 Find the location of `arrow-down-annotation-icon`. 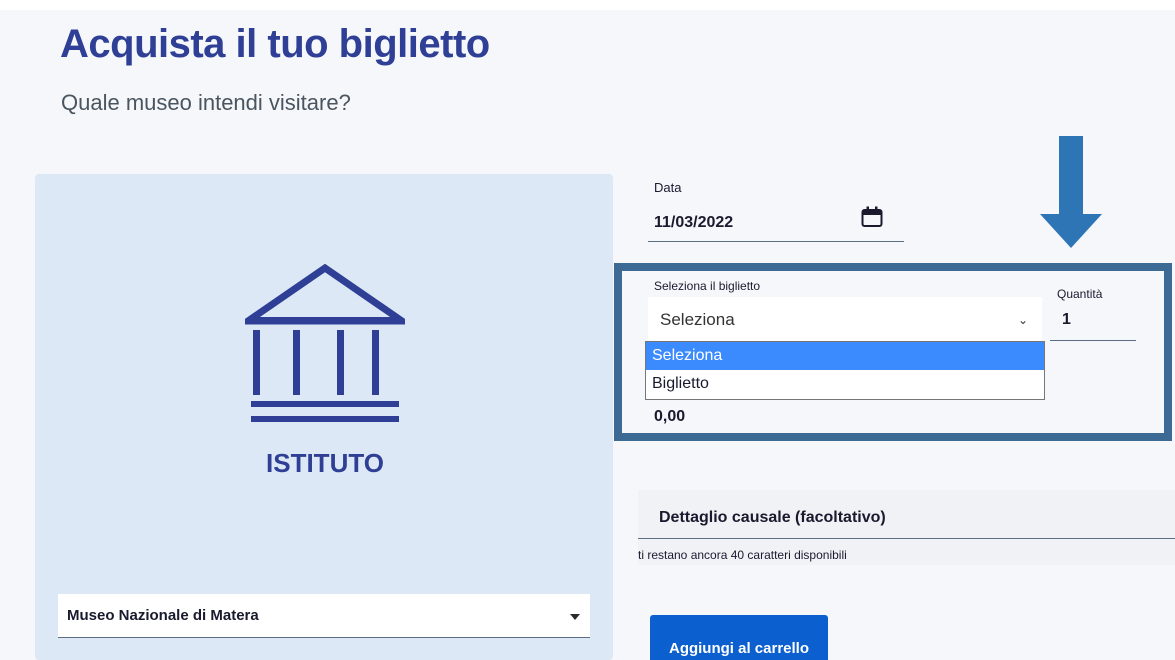

arrow-down-annotation-icon is located at coordinates (1071, 192).